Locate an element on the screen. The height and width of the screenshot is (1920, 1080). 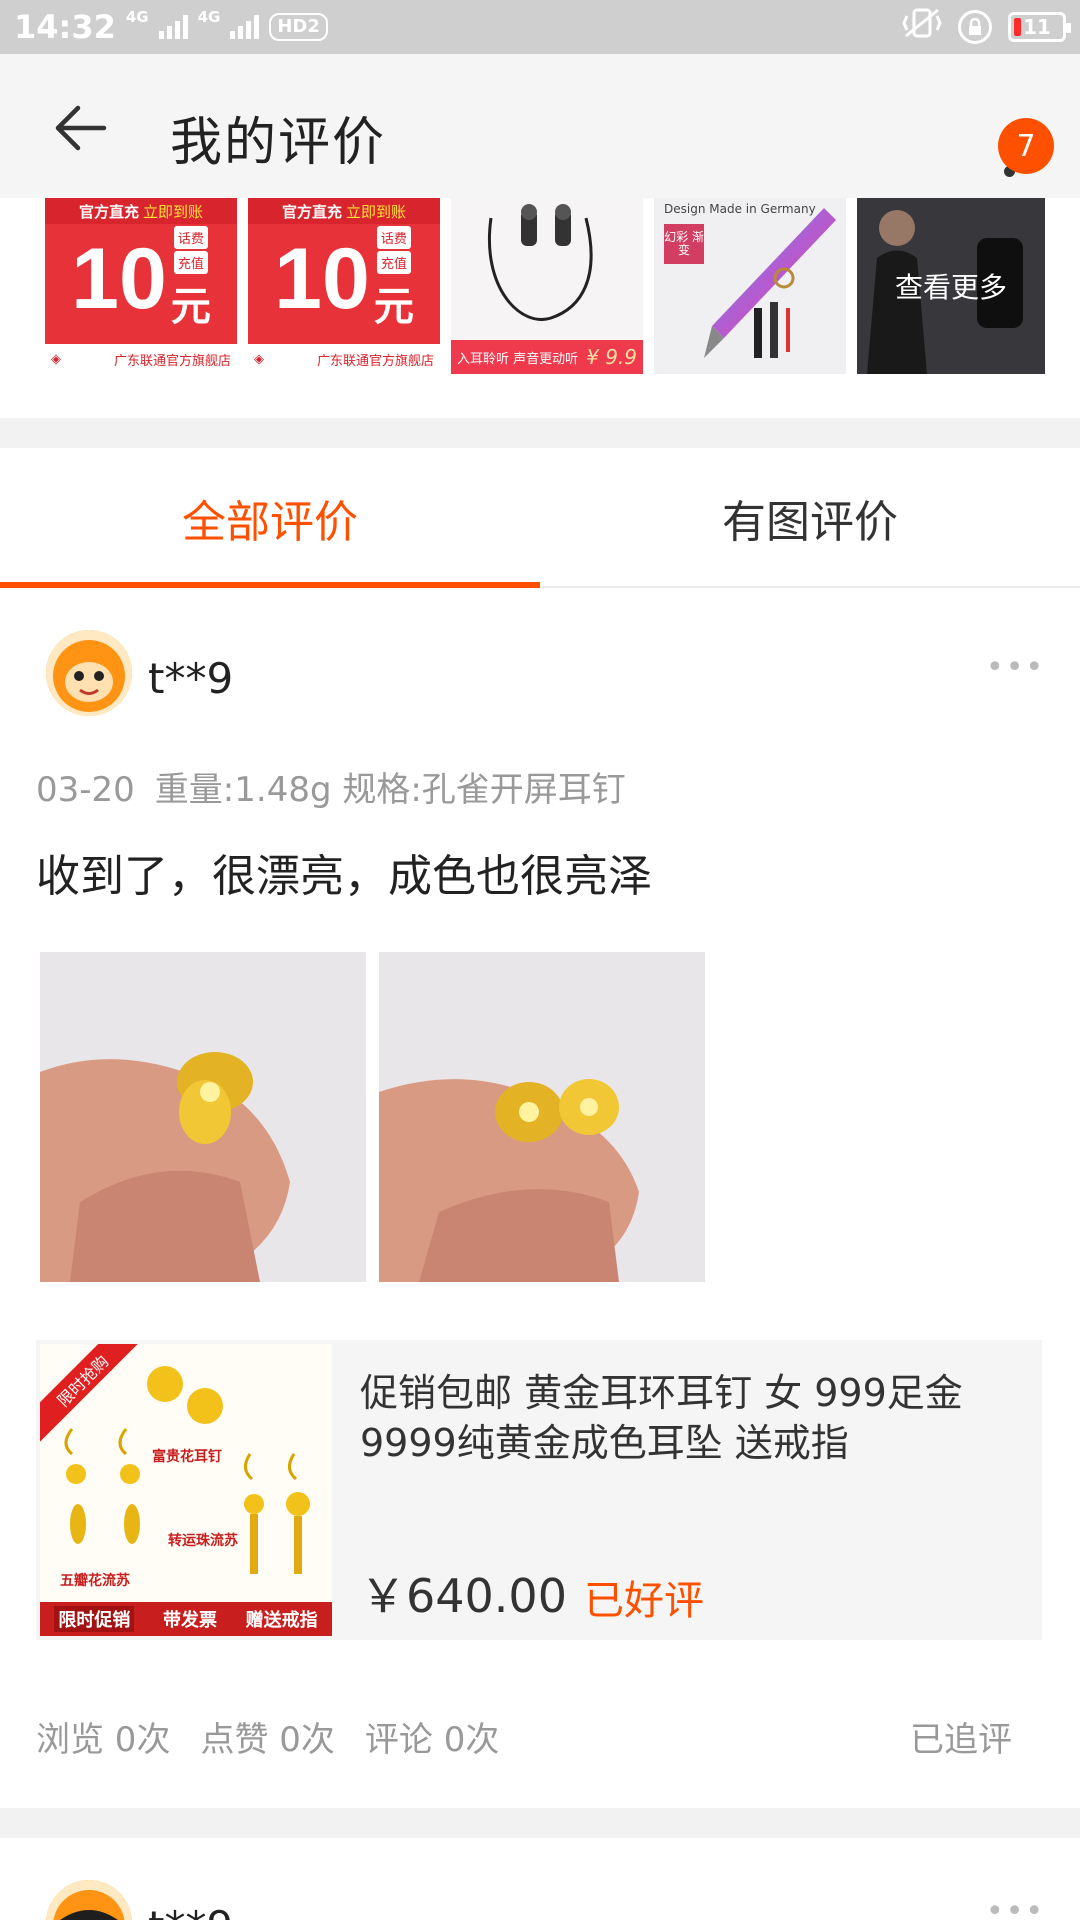
tab-image-reviews: 有图评价 is located at coordinates (810, 518).